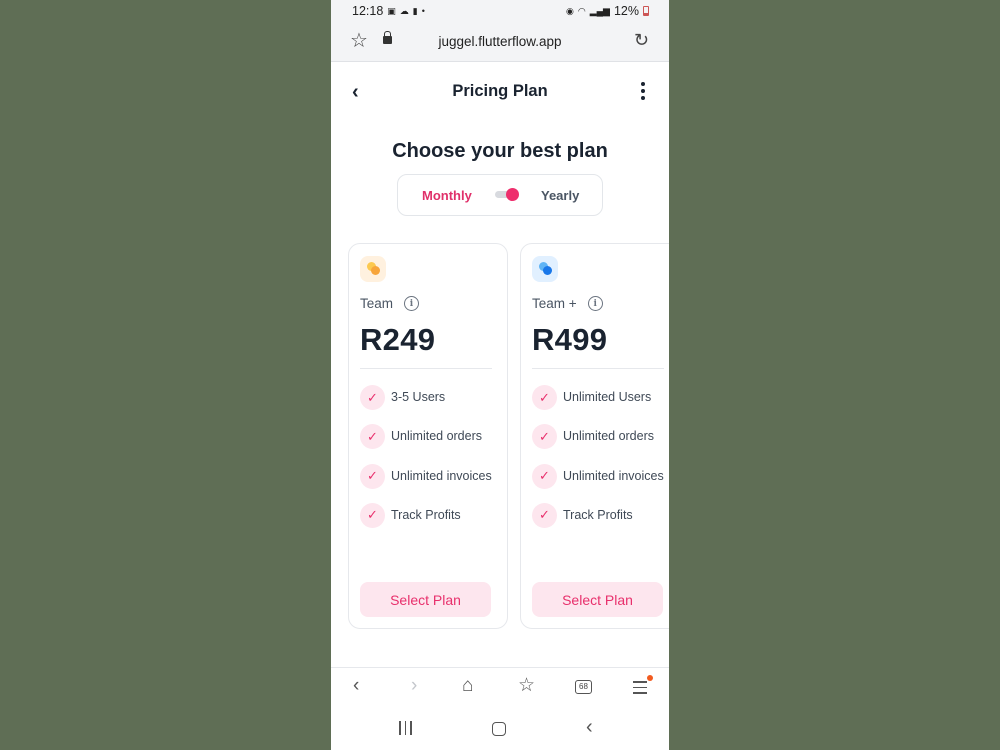 This screenshot has height=750, width=1000. Describe the element at coordinates (646, 11) in the screenshot. I see `battery-icon` at that location.